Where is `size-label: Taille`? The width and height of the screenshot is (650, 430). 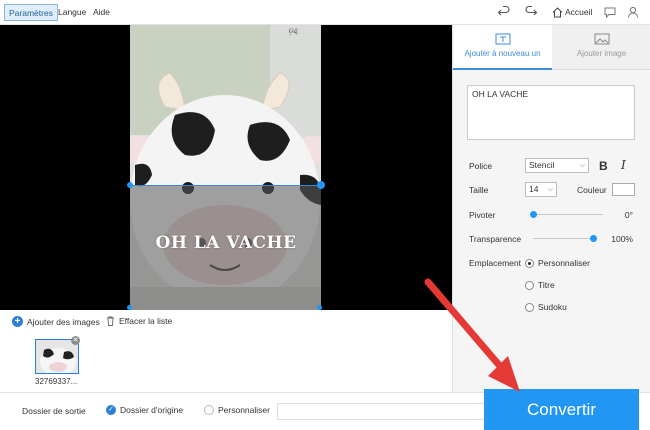
size-label: Taille is located at coordinates (479, 190).